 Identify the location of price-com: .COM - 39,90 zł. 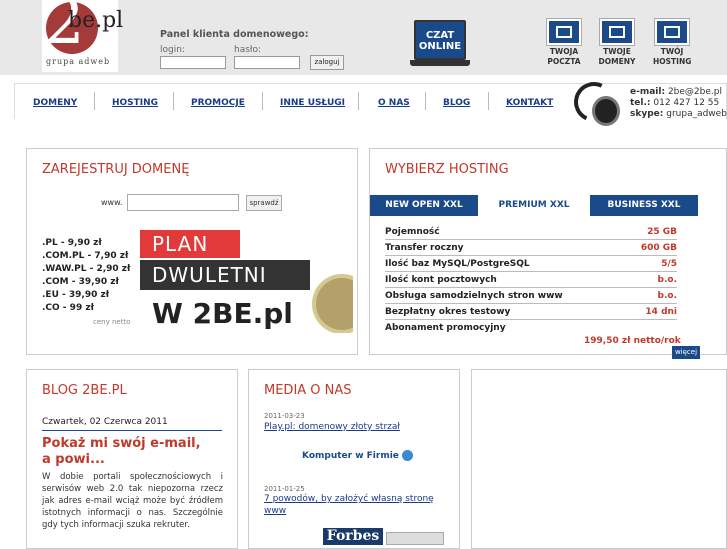
(80, 282).